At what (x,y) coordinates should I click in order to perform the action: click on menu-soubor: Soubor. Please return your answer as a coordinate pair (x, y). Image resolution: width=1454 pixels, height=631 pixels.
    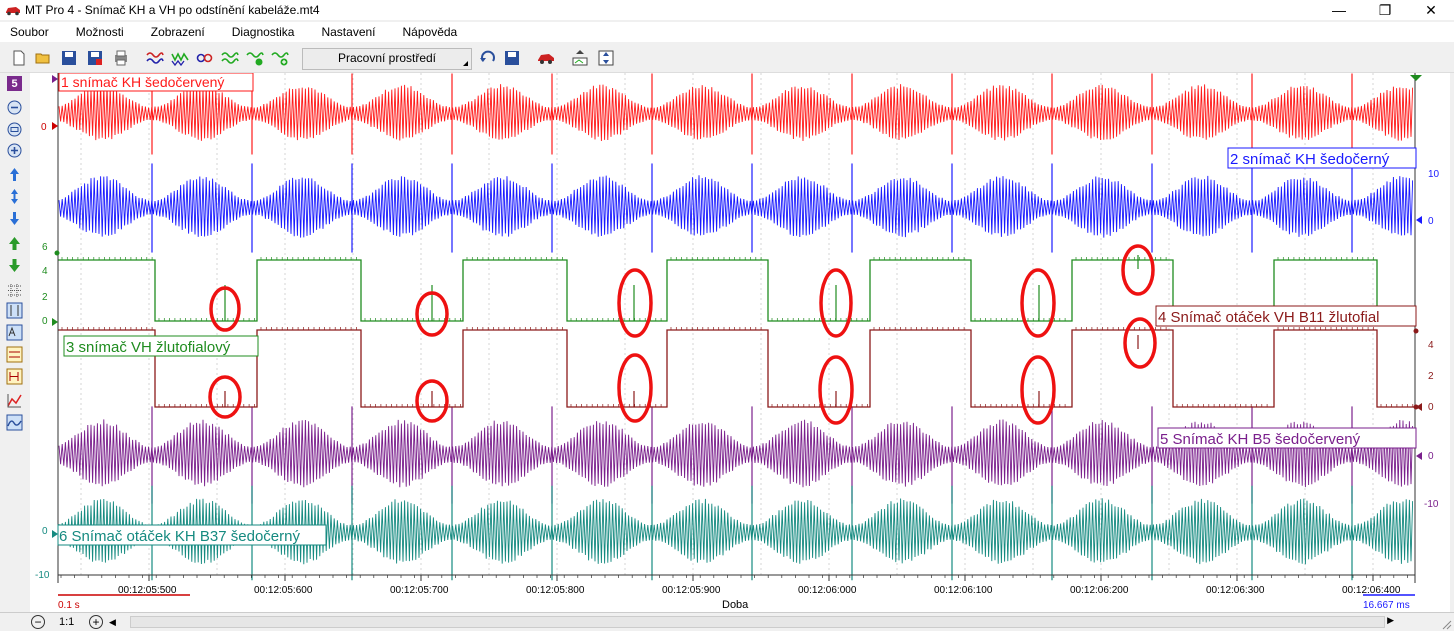
    Looking at the image, I should click on (26, 32).